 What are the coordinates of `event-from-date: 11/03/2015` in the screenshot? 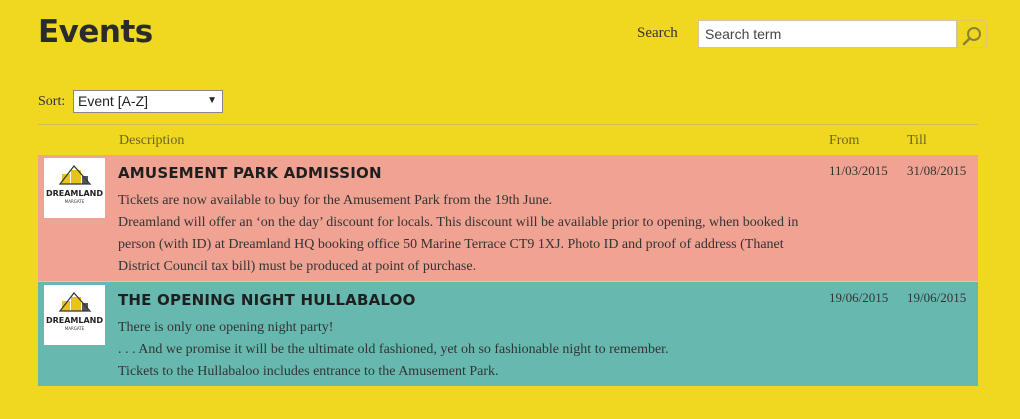 It's located at (858, 170).